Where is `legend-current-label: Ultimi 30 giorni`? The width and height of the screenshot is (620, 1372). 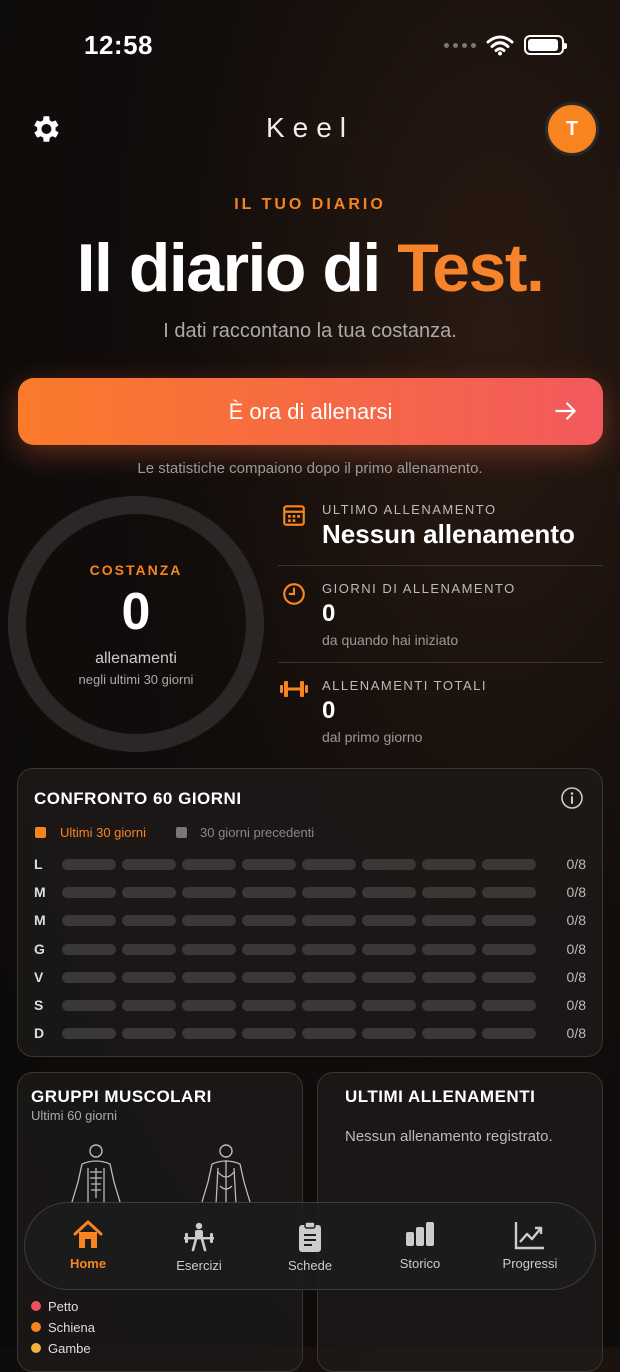 legend-current-label: Ultimi 30 giorni is located at coordinates (103, 832).